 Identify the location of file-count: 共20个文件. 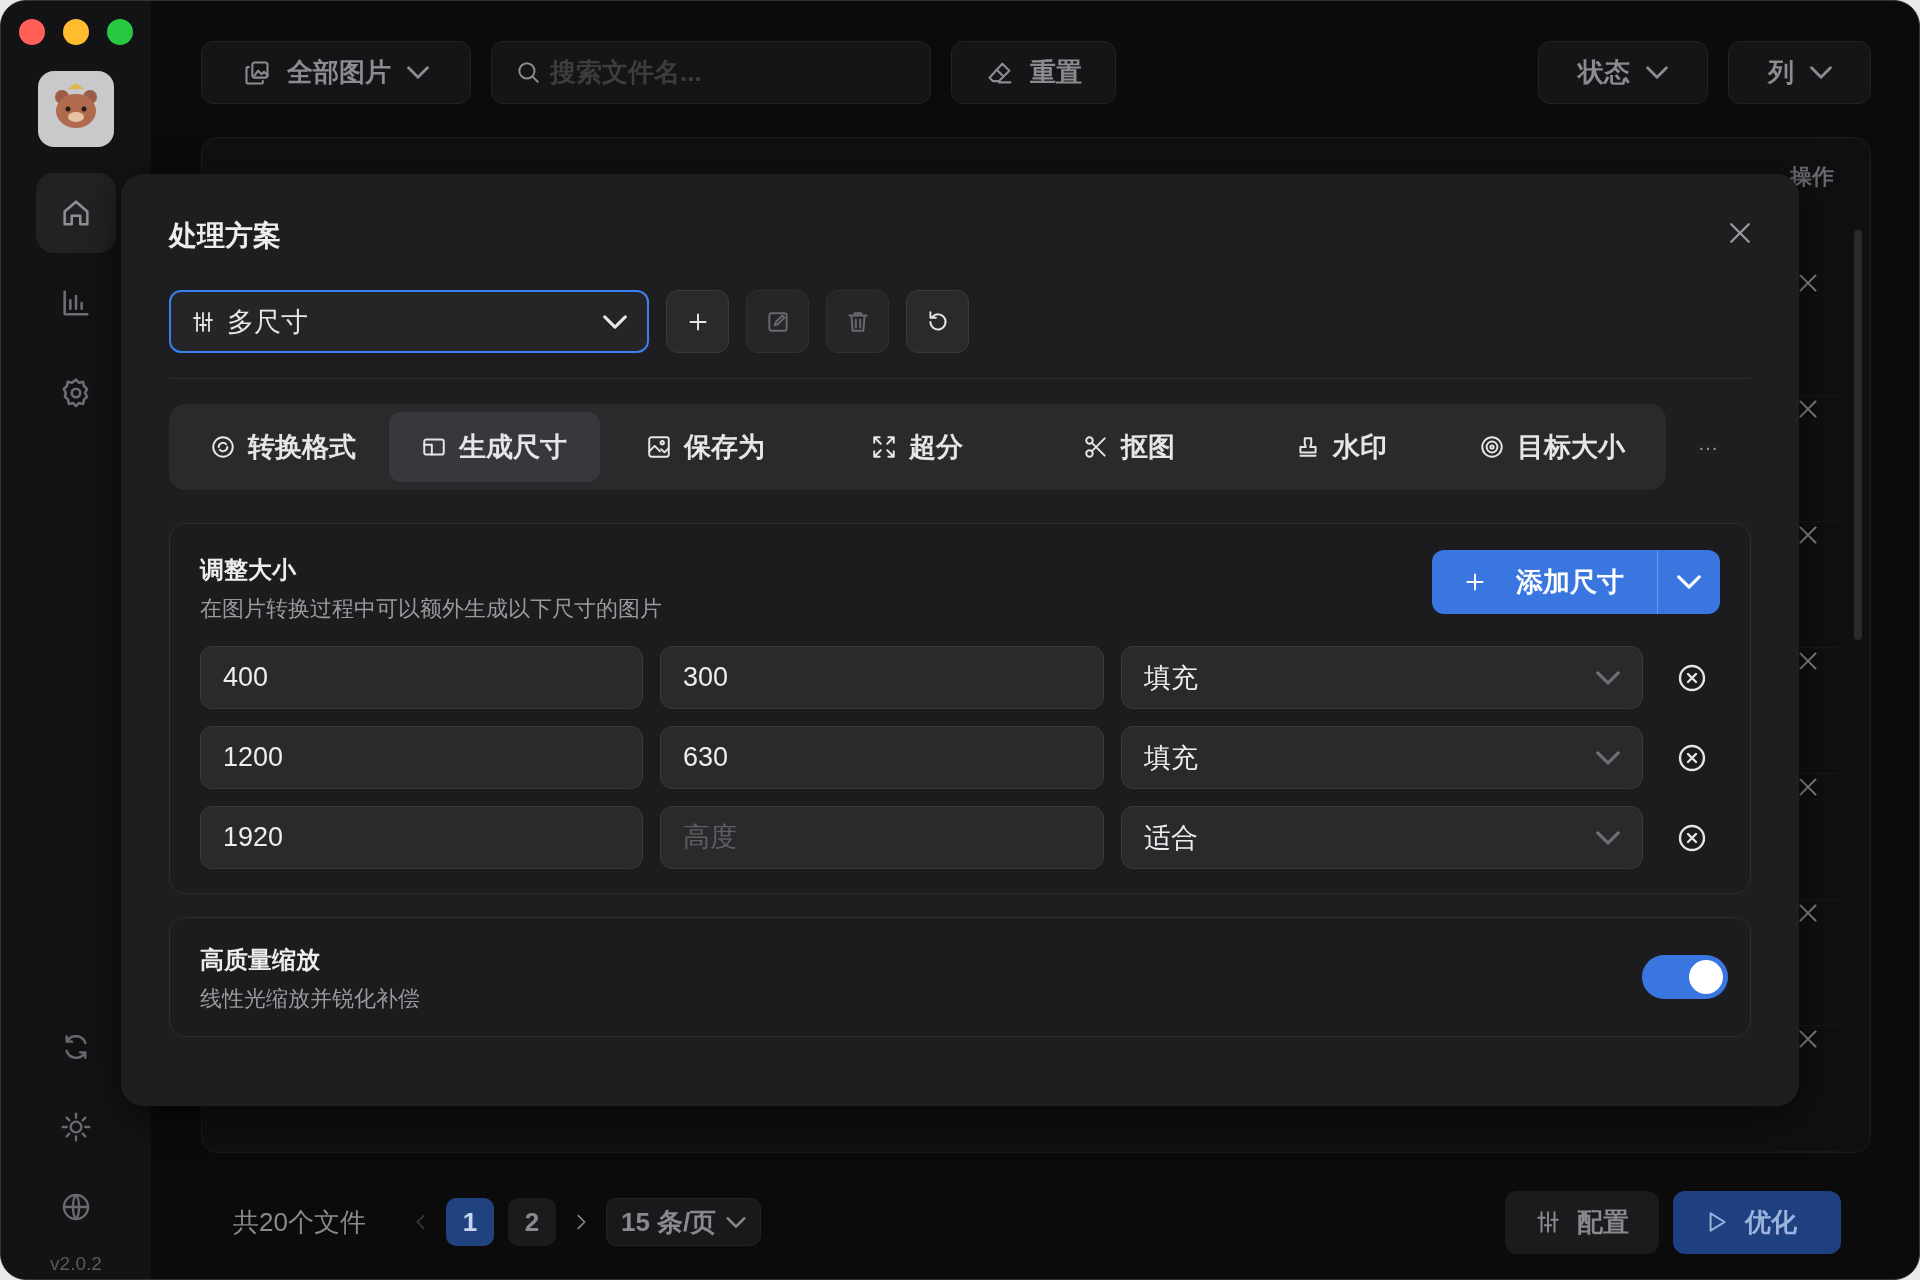
(299, 1222).